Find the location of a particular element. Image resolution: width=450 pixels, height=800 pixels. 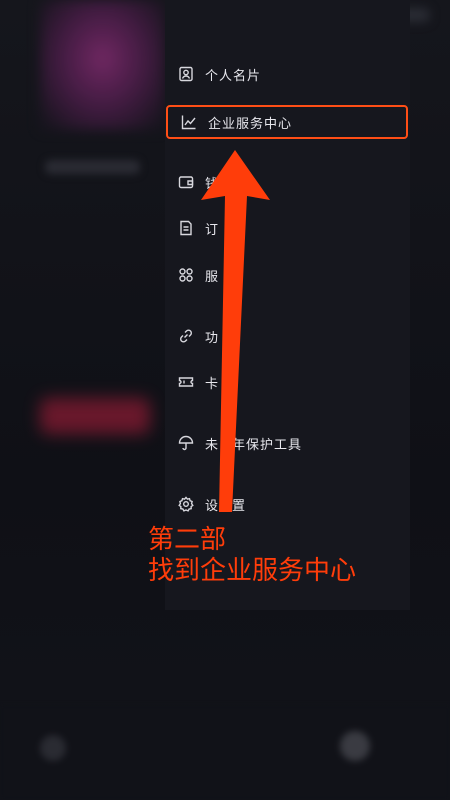

menu-item-label: 企业服务中心 is located at coordinates (250, 124).